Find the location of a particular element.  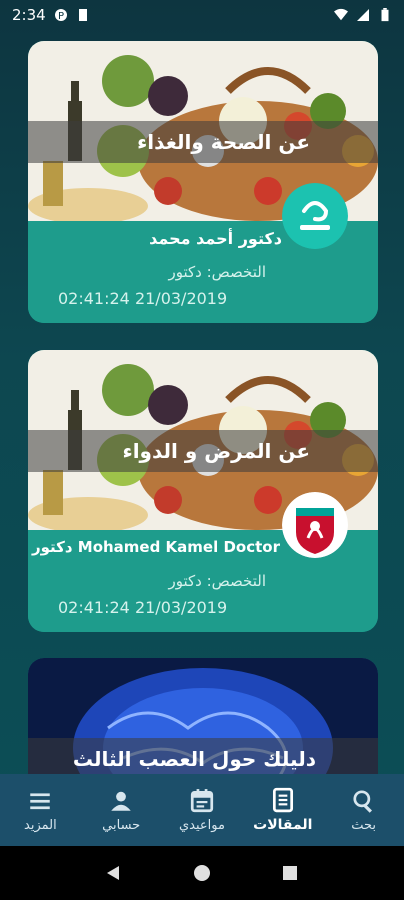

app-notification-icon: P is located at coordinates (60, 15).